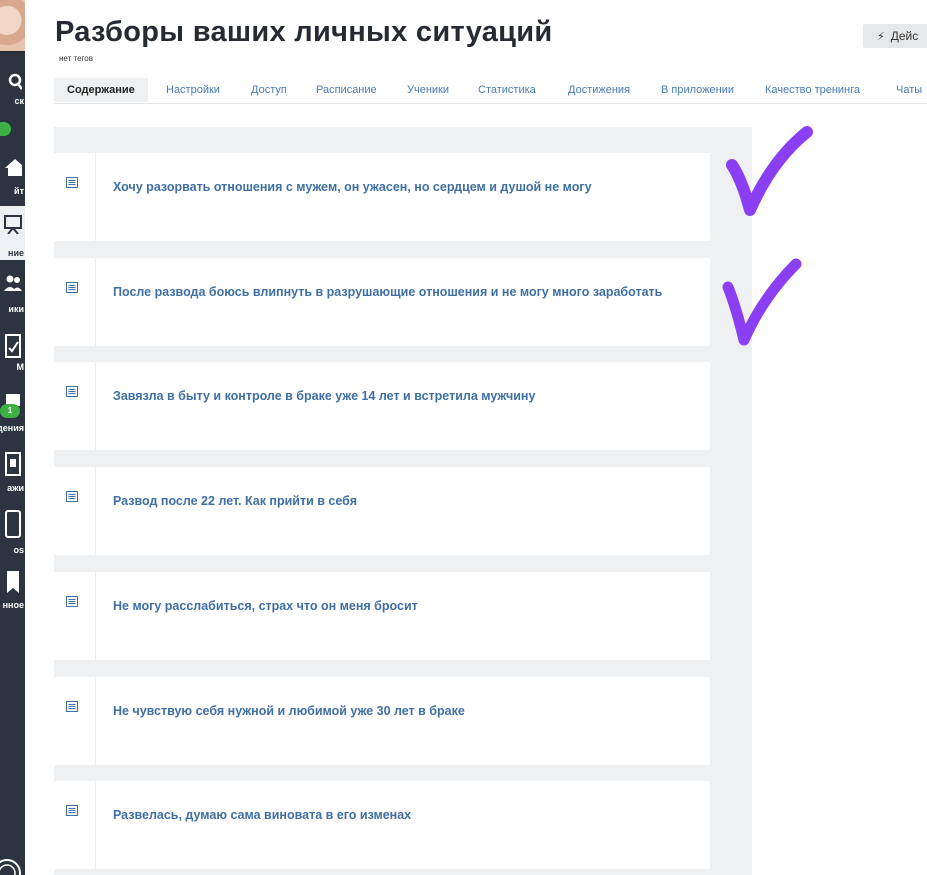  What do you see at coordinates (909, 90) in the screenshot?
I see `tab-chats: Чаты` at bounding box center [909, 90].